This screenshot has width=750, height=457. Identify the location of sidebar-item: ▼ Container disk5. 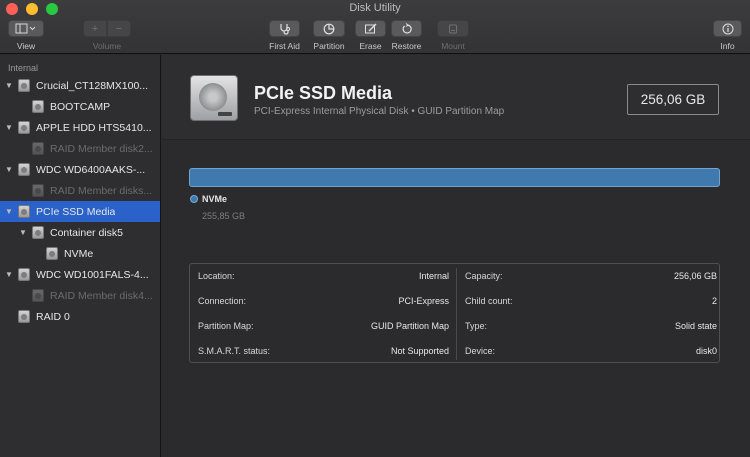
(80, 232).